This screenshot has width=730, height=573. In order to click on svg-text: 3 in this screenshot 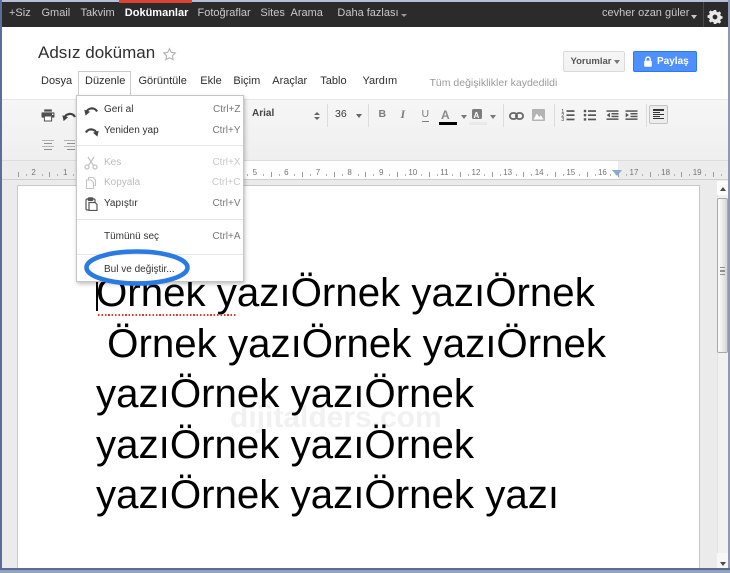, I will do `click(562, 119)`.